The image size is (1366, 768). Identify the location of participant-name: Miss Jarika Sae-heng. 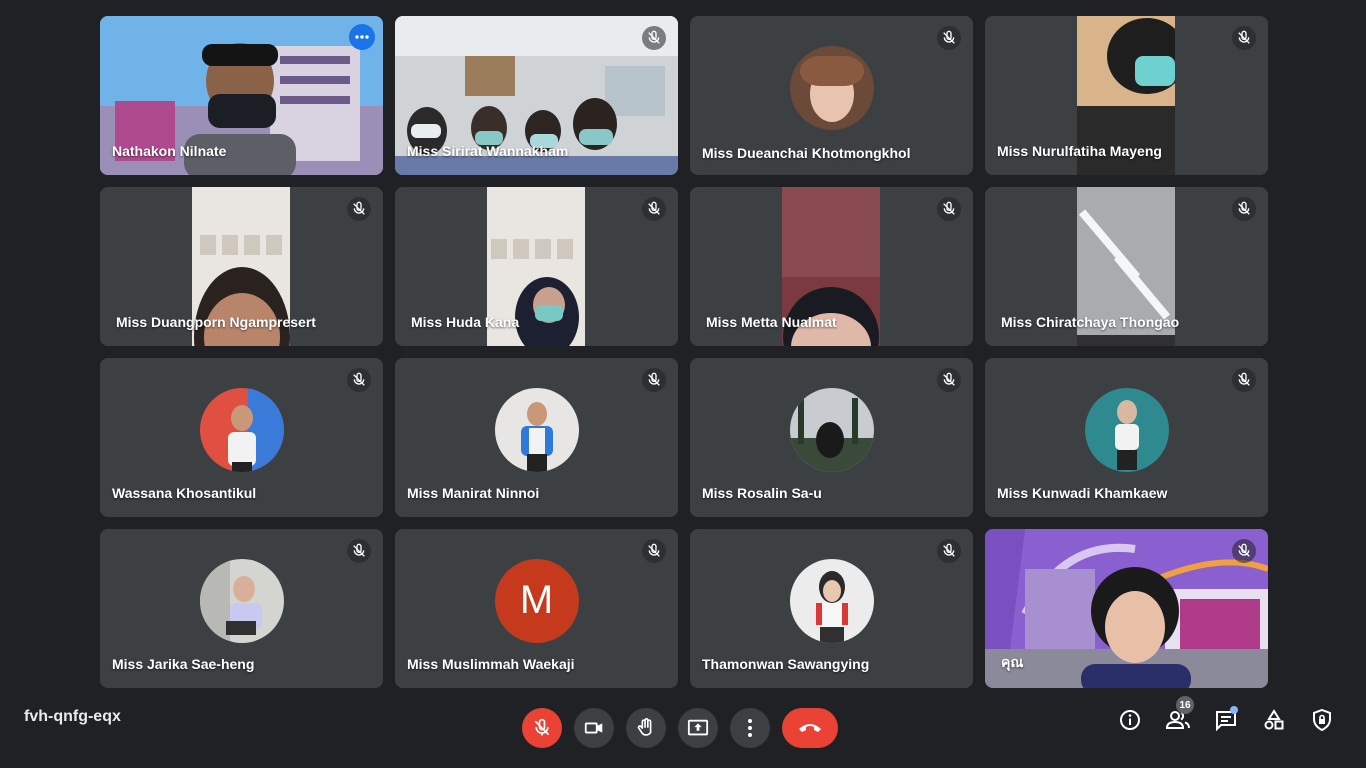
(183, 664).